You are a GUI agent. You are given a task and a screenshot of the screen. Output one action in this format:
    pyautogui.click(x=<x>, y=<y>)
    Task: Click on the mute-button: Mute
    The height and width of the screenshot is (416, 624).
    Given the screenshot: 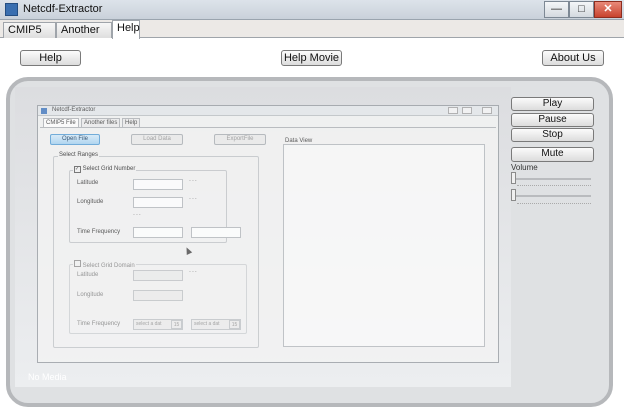 What is the action you would take?
    pyautogui.click(x=552, y=154)
    